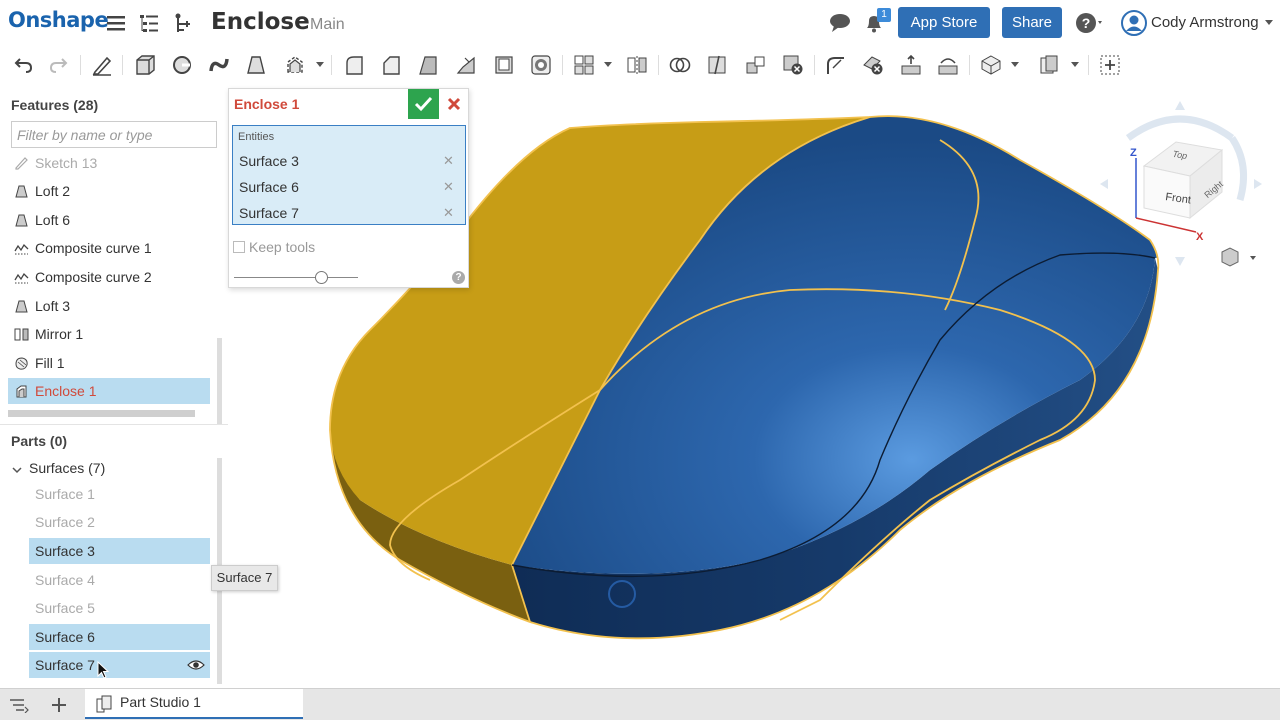 The image size is (1280, 720). Describe the element at coordinates (1238, 257) in the screenshot. I see `view-menu-icon` at that location.